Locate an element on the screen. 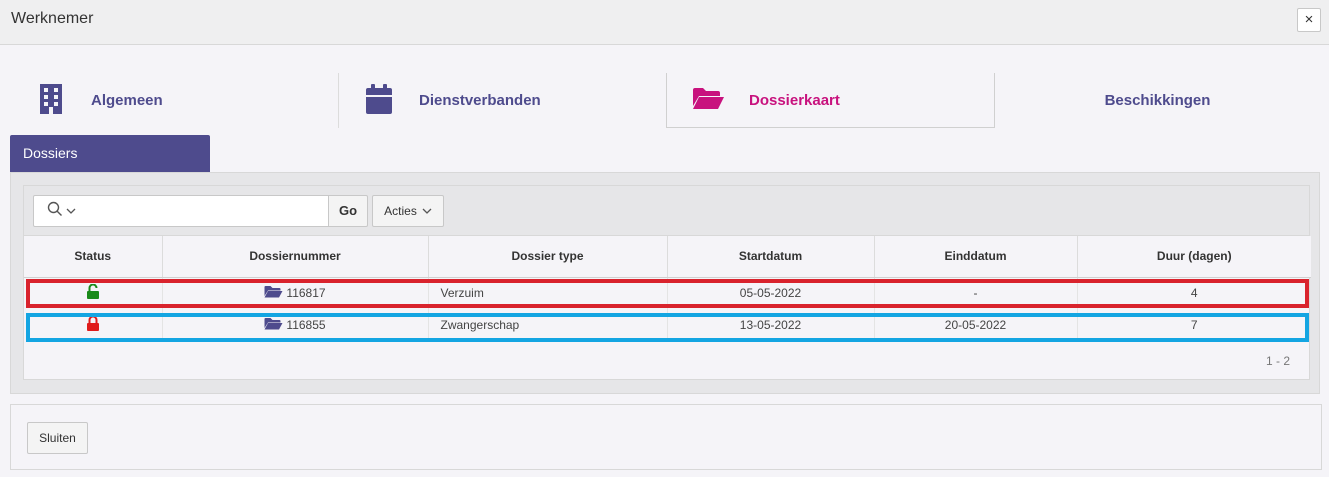 The width and height of the screenshot is (1329, 477). start-date-cell: 05-05-2022 is located at coordinates (771, 293).